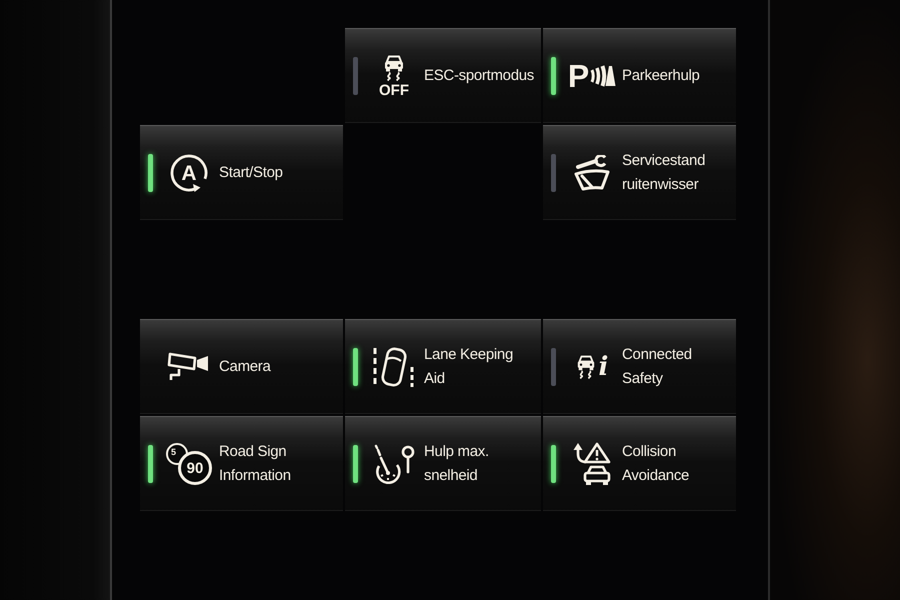 The image size is (900, 600). Describe the element at coordinates (189, 367) in the screenshot. I see `camera-icon` at that location.